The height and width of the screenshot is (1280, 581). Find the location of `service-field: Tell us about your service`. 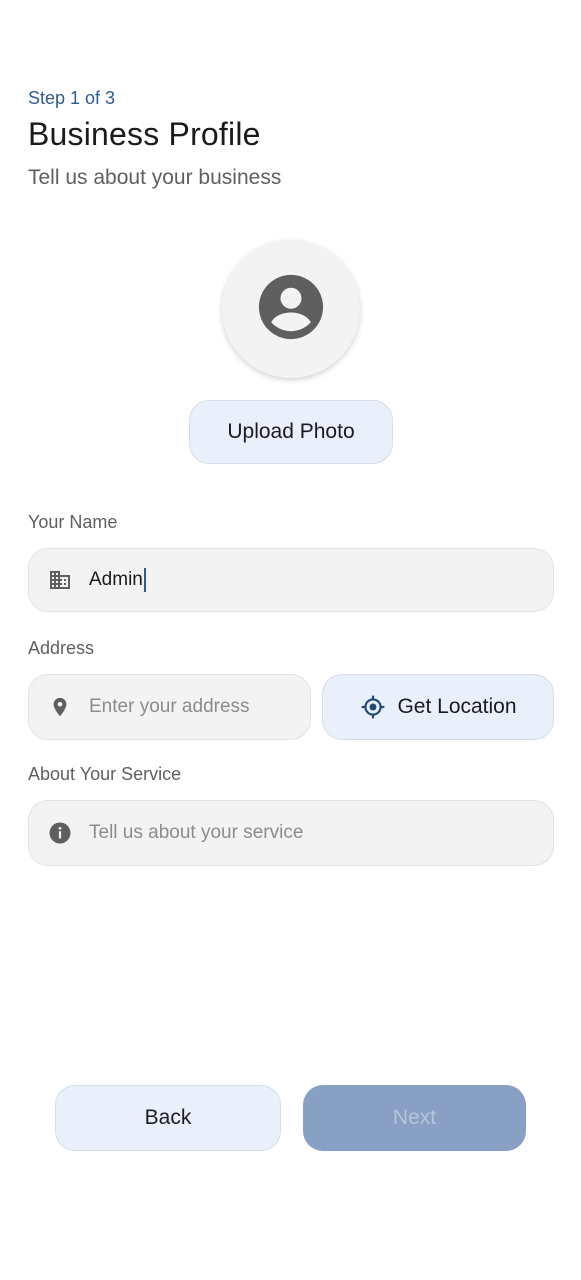

service-field: Tell us about your service is located at coordinates (291, 833).